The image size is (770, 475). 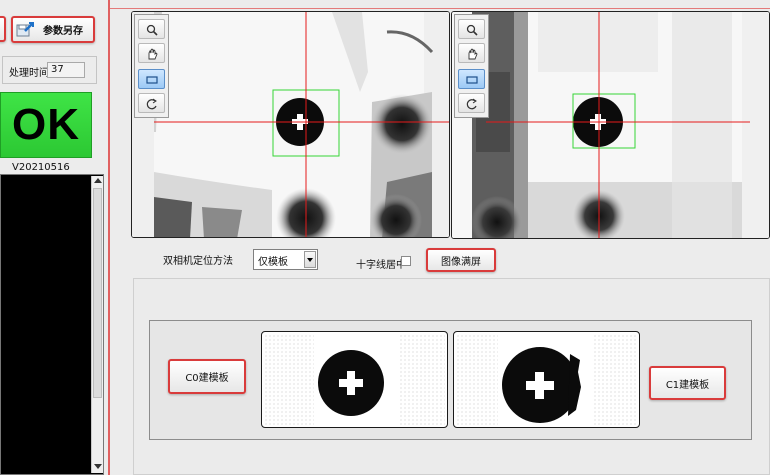 I want to click on scroll-up-arrow, so click(x=98, y=180).